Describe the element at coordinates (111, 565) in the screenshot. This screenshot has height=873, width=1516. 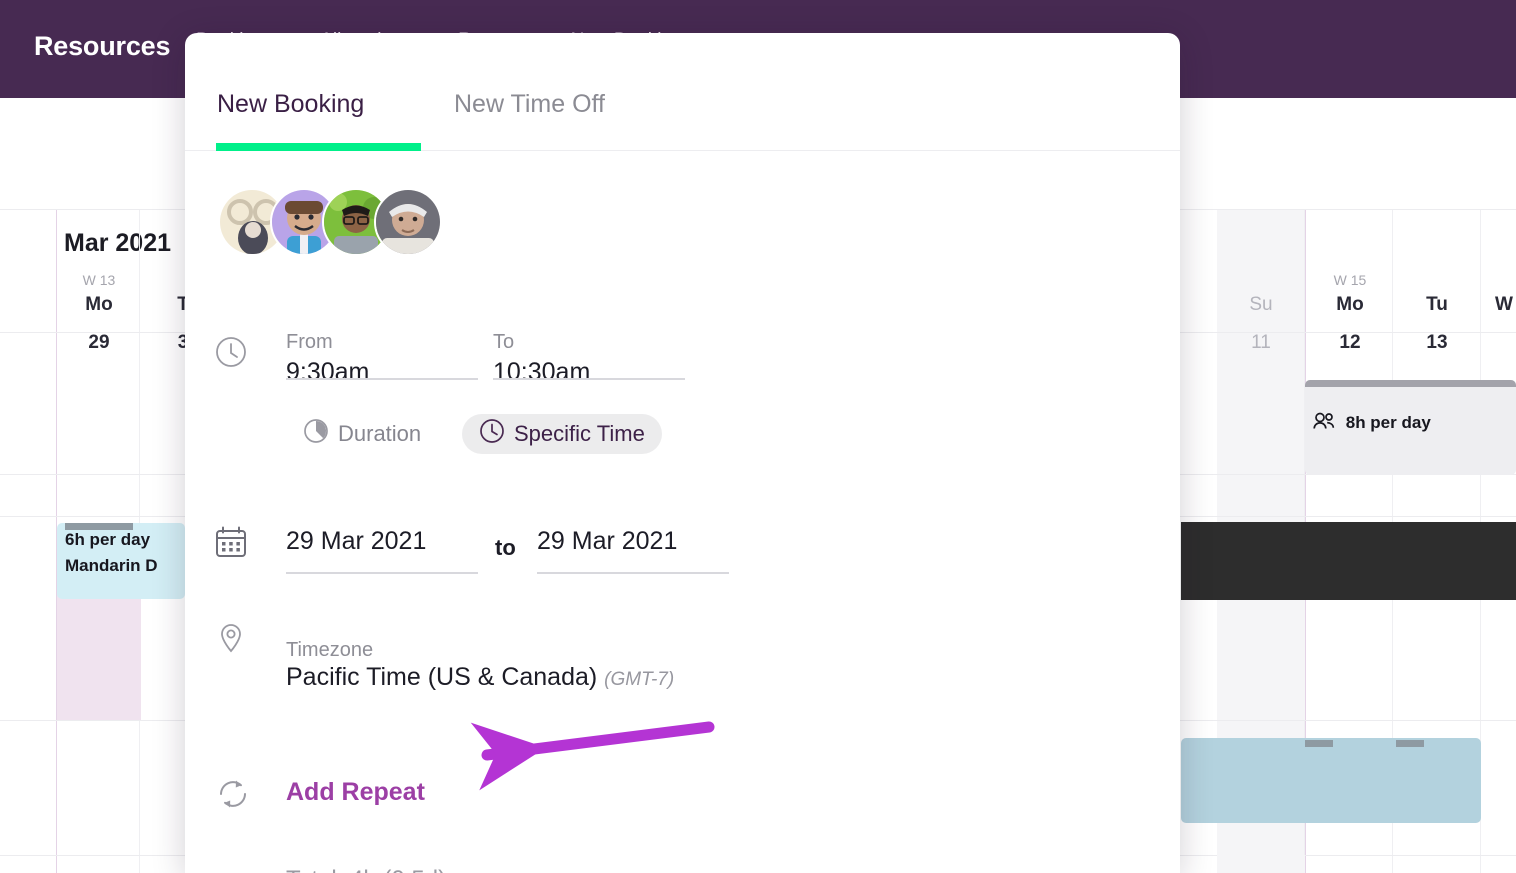
I see `event-subtitle: Mandarin D` at that location.